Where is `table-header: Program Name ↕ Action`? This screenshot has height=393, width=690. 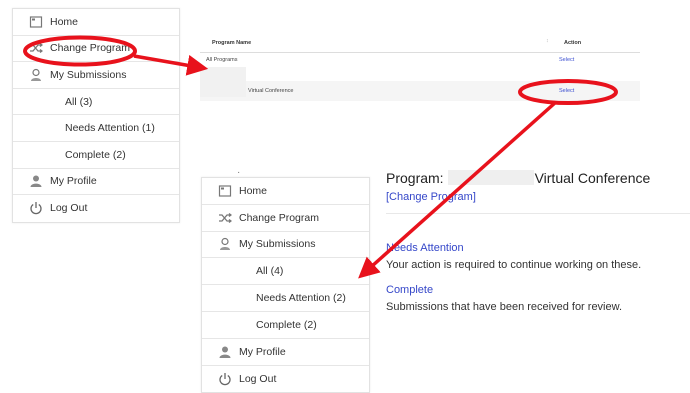
table-header: Program Name ↕ Action is located at coordinates (420, 43).